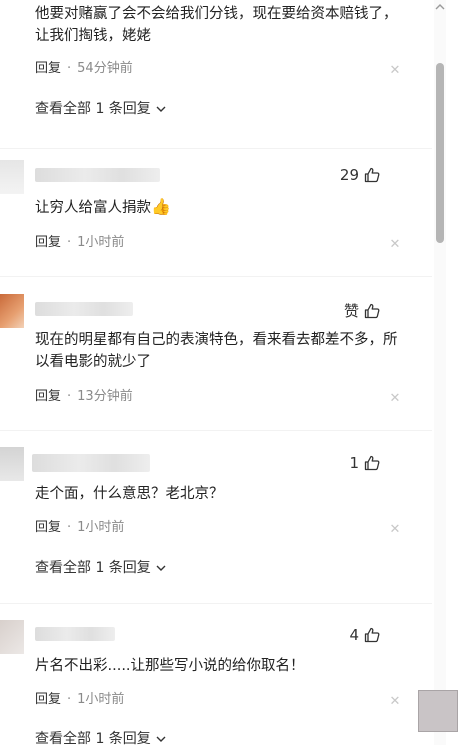  What do you see at coordinates (440, 7) in the screenshot?
I see `scroll-up-icon` at bounding box center [440, 7].